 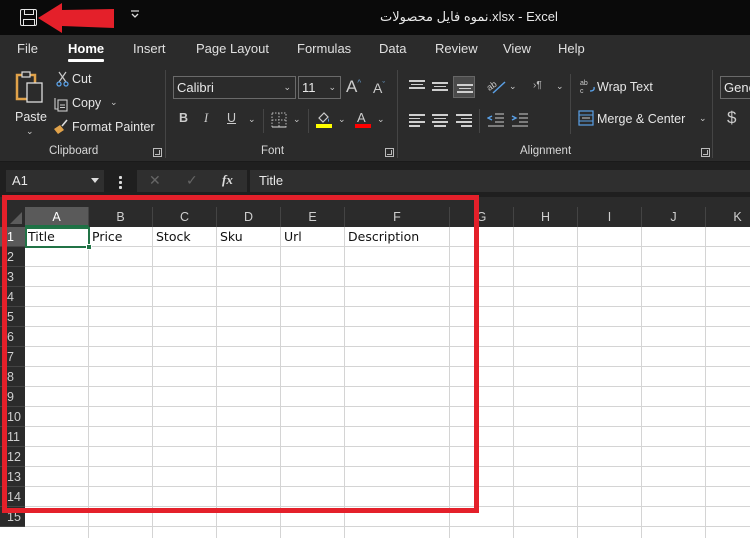 What do you see at coordinates (30, 131) in the screenshot?
I see `paste-dropdown-icon: ⌄` at bounding box center [30, 131].